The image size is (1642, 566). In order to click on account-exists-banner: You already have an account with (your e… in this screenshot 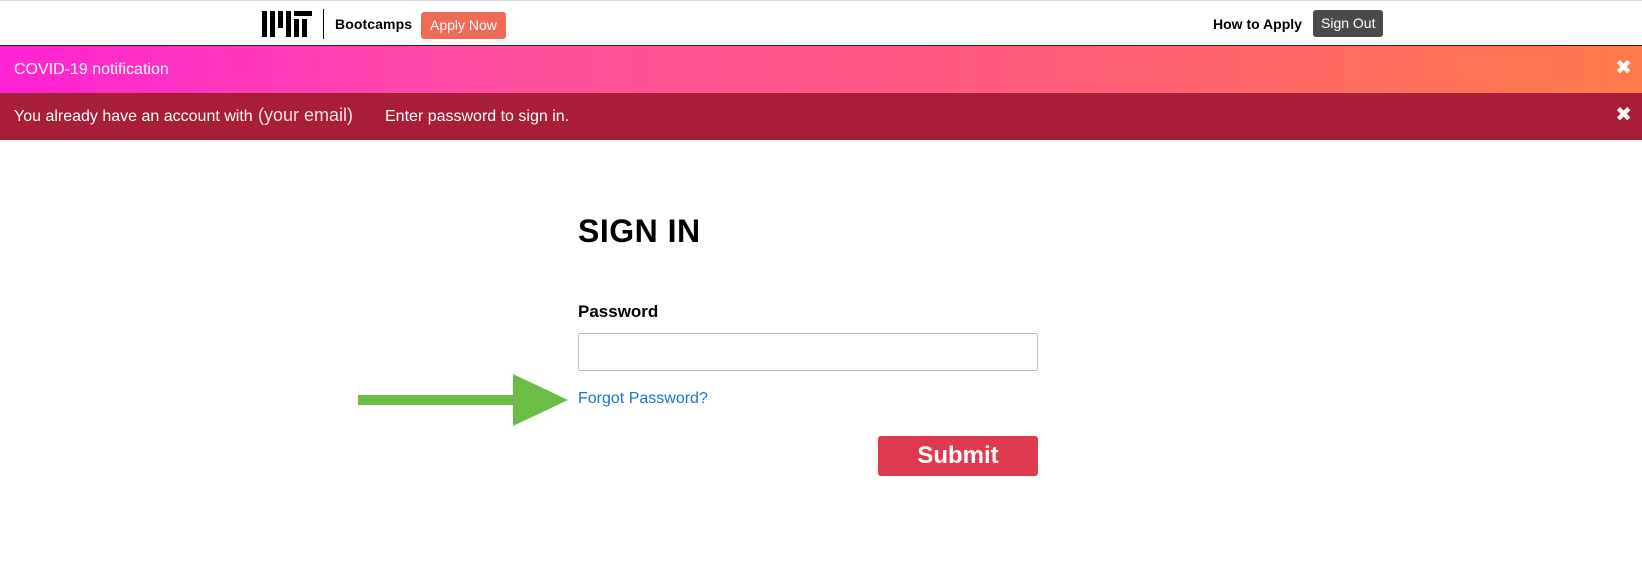, I will do `click(821, 116)`.